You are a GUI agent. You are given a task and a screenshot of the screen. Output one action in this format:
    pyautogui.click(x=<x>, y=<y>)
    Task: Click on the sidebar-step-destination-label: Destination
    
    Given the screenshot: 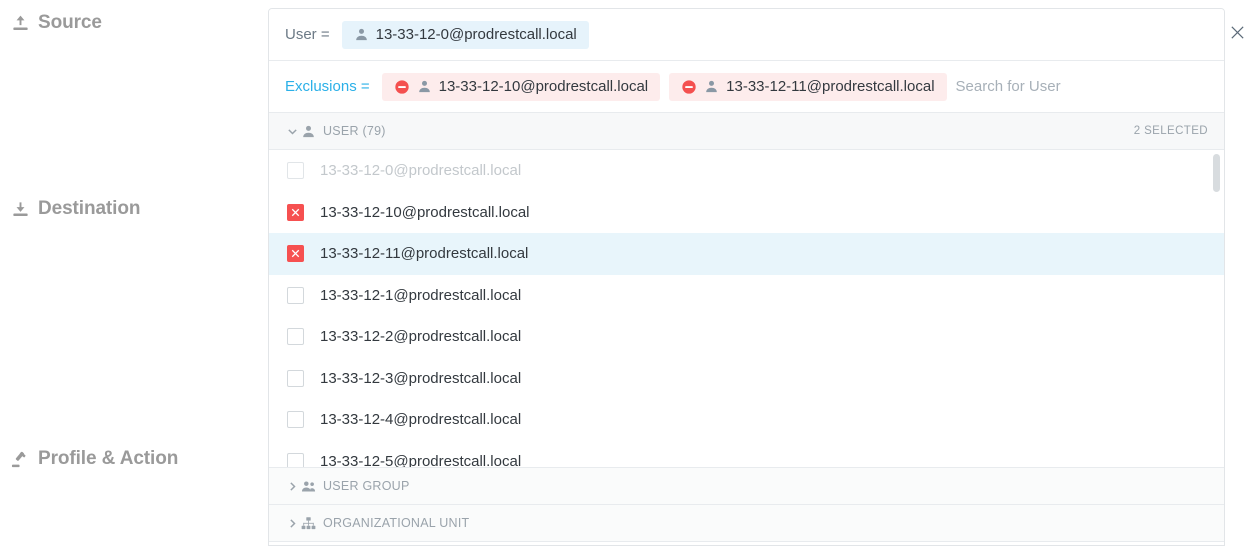 What is the action you would take?
    pyautogui.click(x=89, y=208)
    